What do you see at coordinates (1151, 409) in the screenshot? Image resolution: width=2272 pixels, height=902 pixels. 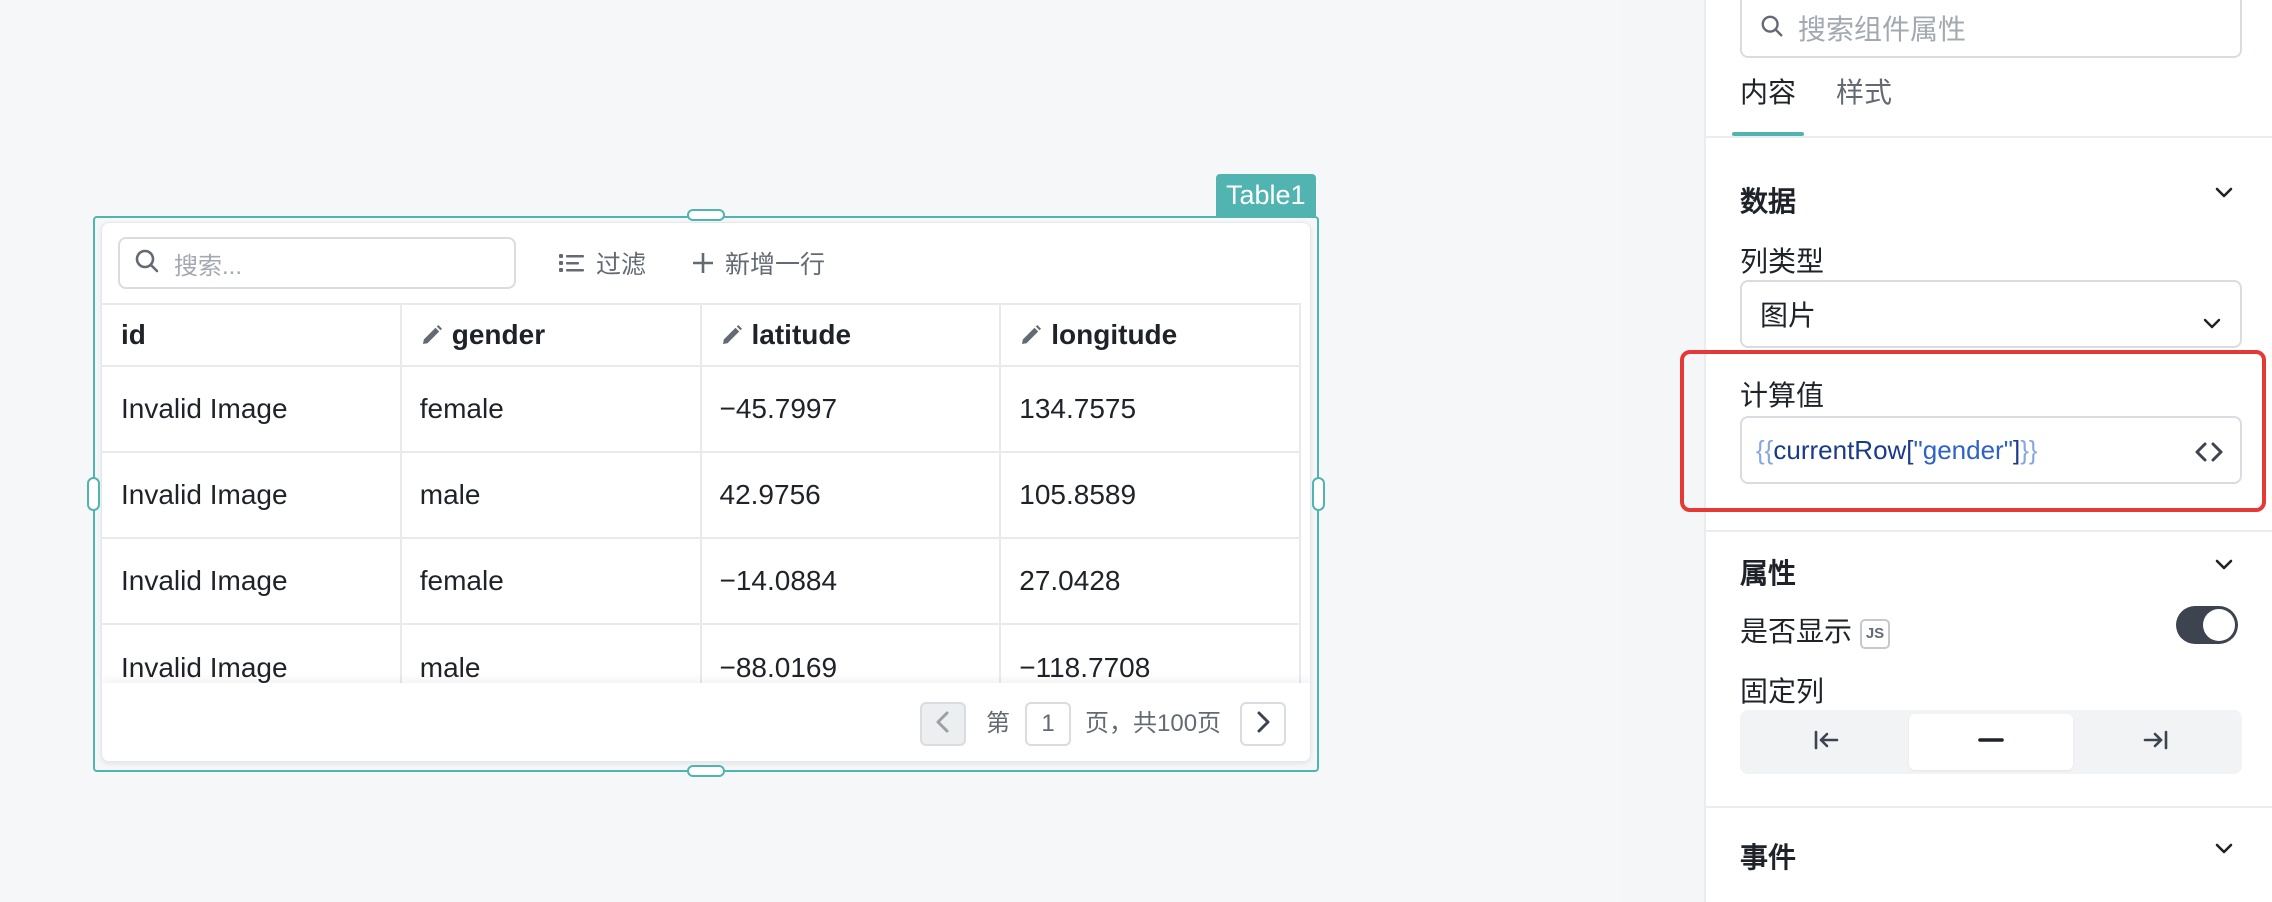 I see `table-cell: 134.7575` at bounding box center [1151, 409].